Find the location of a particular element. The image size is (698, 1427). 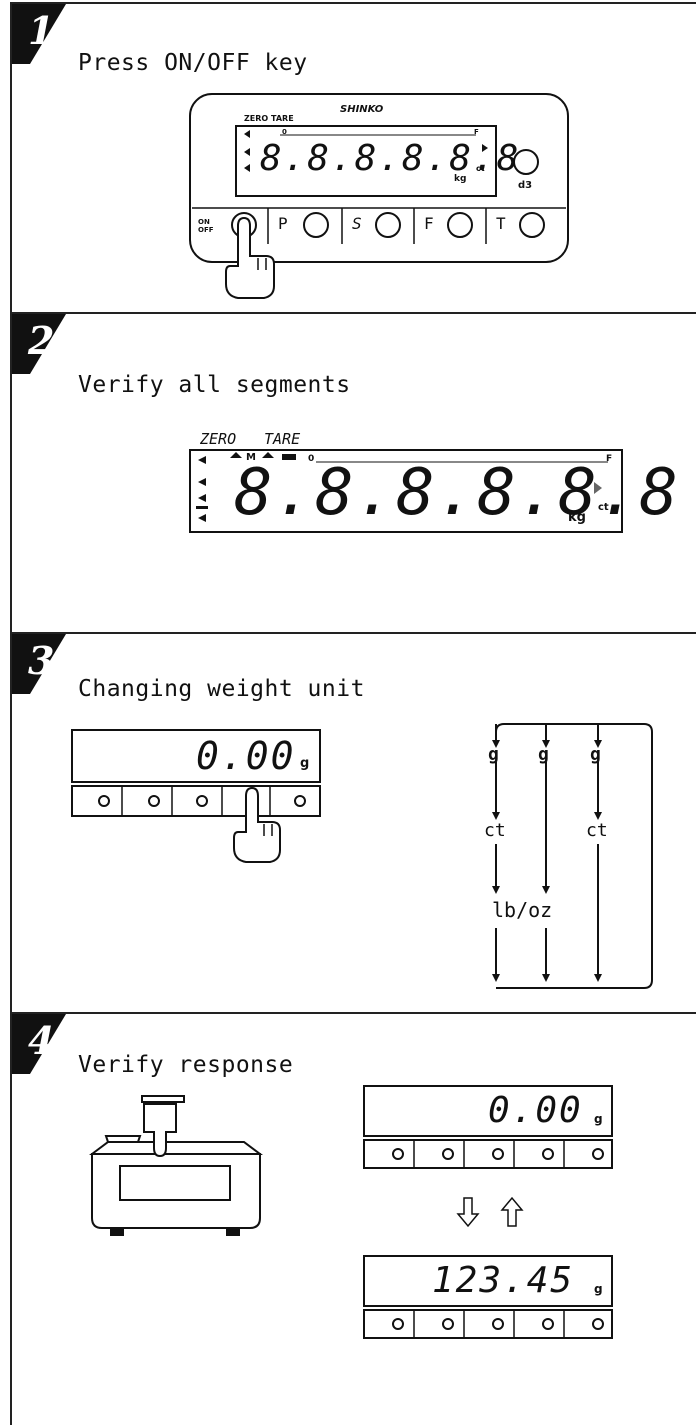

key-t is located at coordinates (532, 225).